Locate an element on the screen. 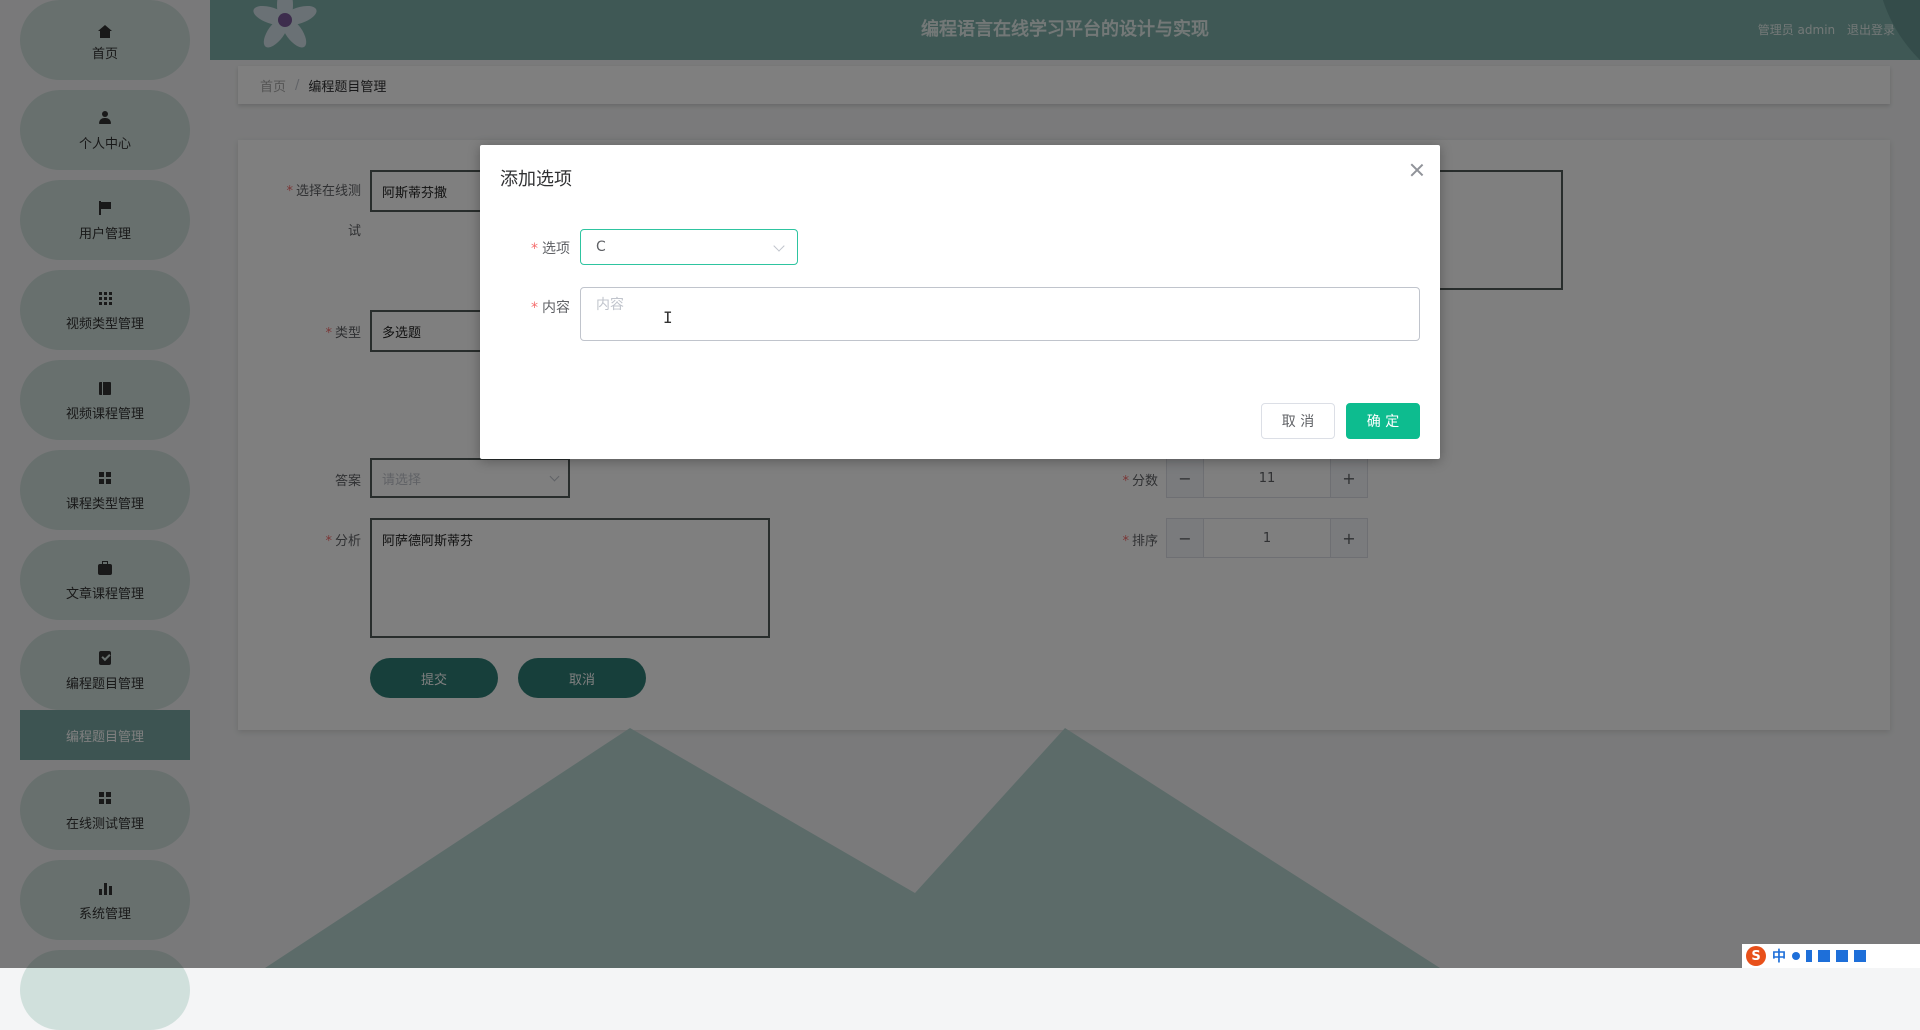 Image resolution: width=1920 pixels, height=1030 pixels. punctuation-icon is located at coordinates (1796, 956).